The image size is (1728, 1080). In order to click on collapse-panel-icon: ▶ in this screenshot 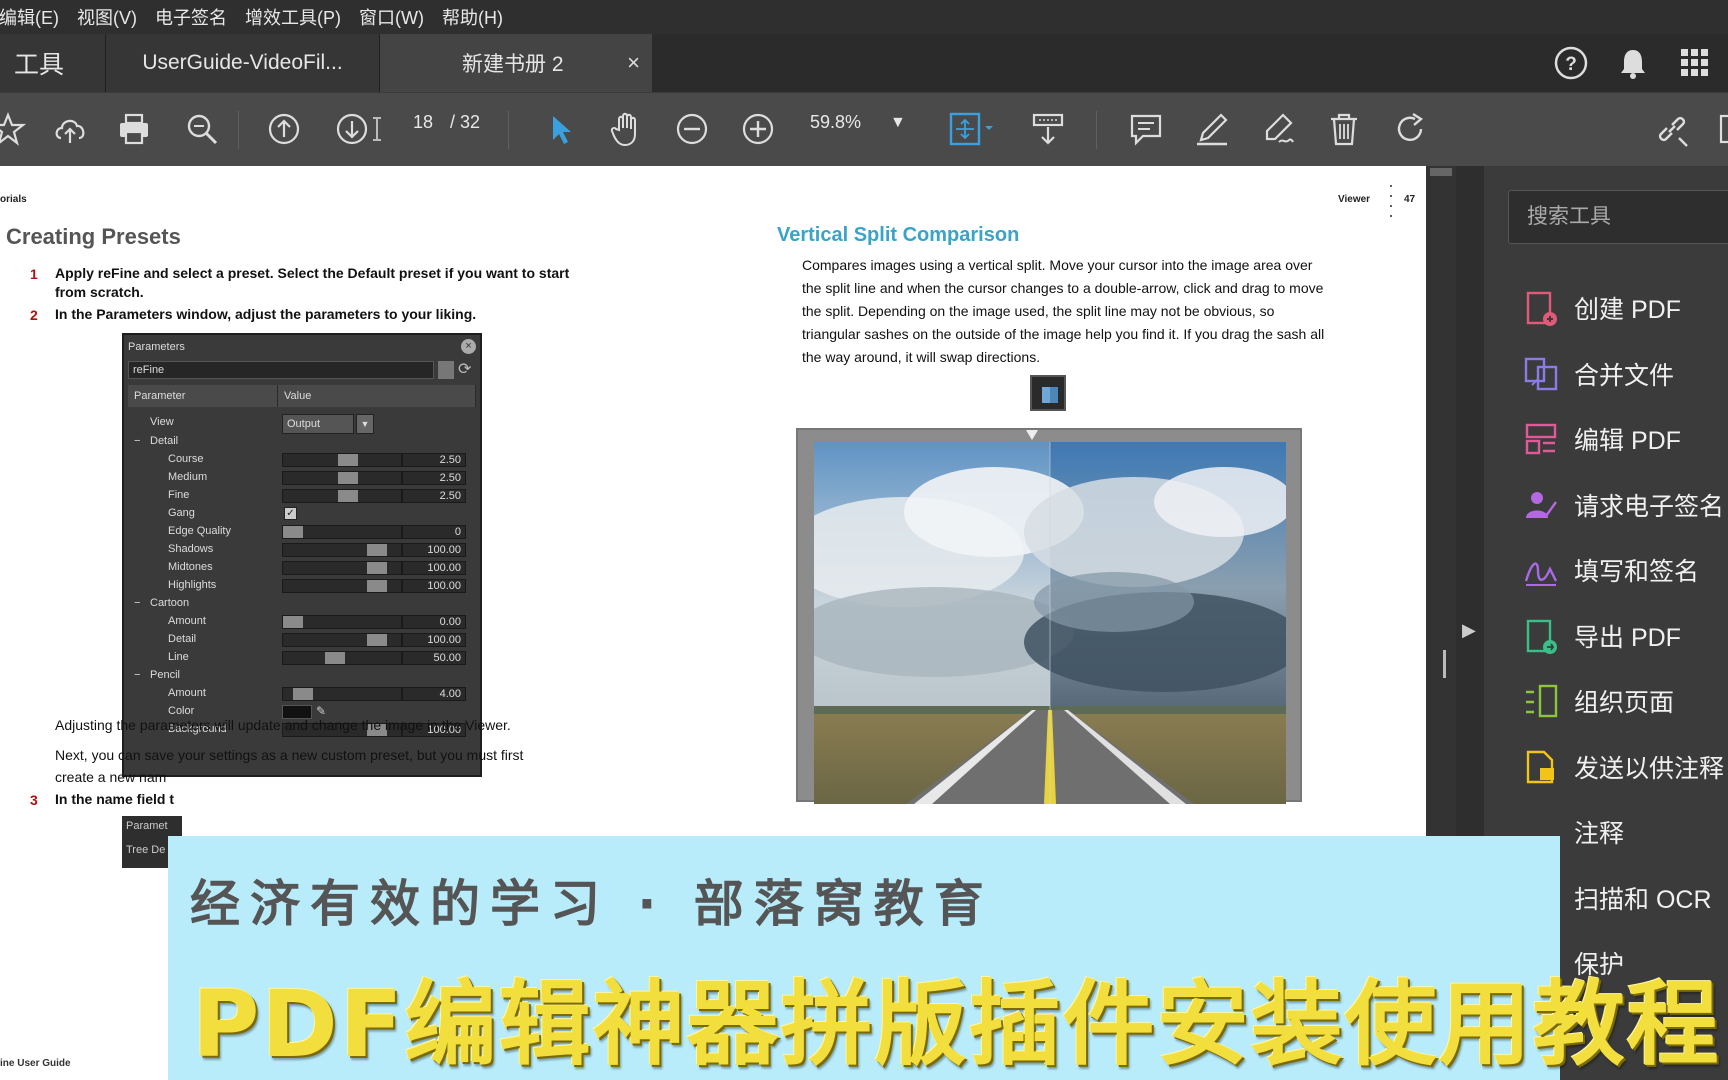, I will do `click(1469, 630)`.